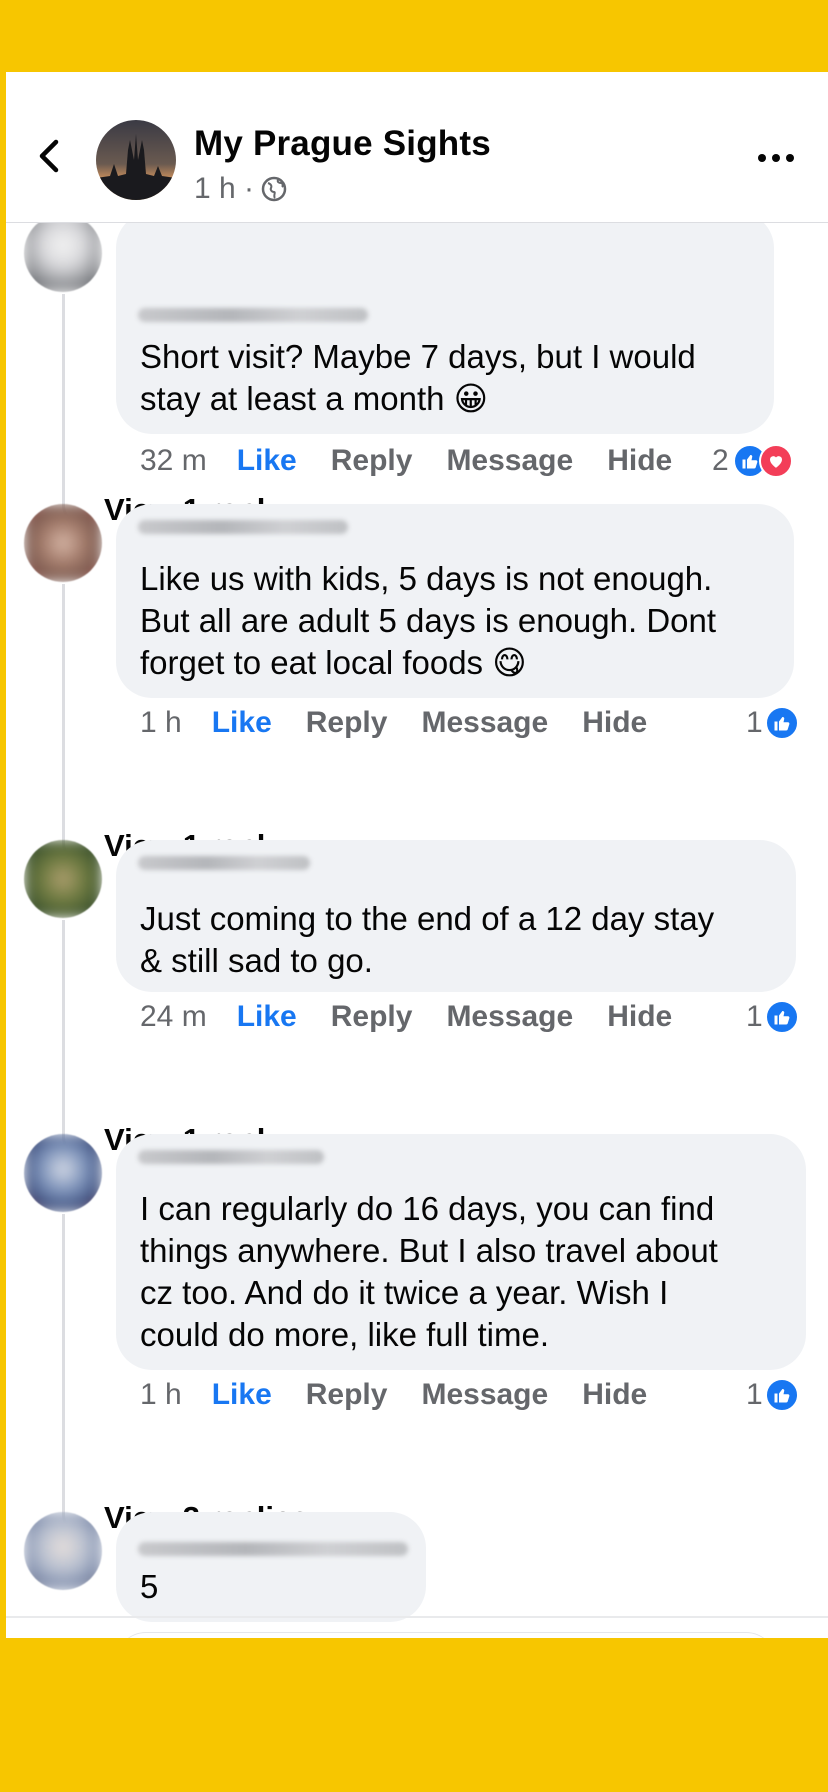  Describe the element at coordinates (762, 158) in the screenshot. I see `more-options-icon` at that location.